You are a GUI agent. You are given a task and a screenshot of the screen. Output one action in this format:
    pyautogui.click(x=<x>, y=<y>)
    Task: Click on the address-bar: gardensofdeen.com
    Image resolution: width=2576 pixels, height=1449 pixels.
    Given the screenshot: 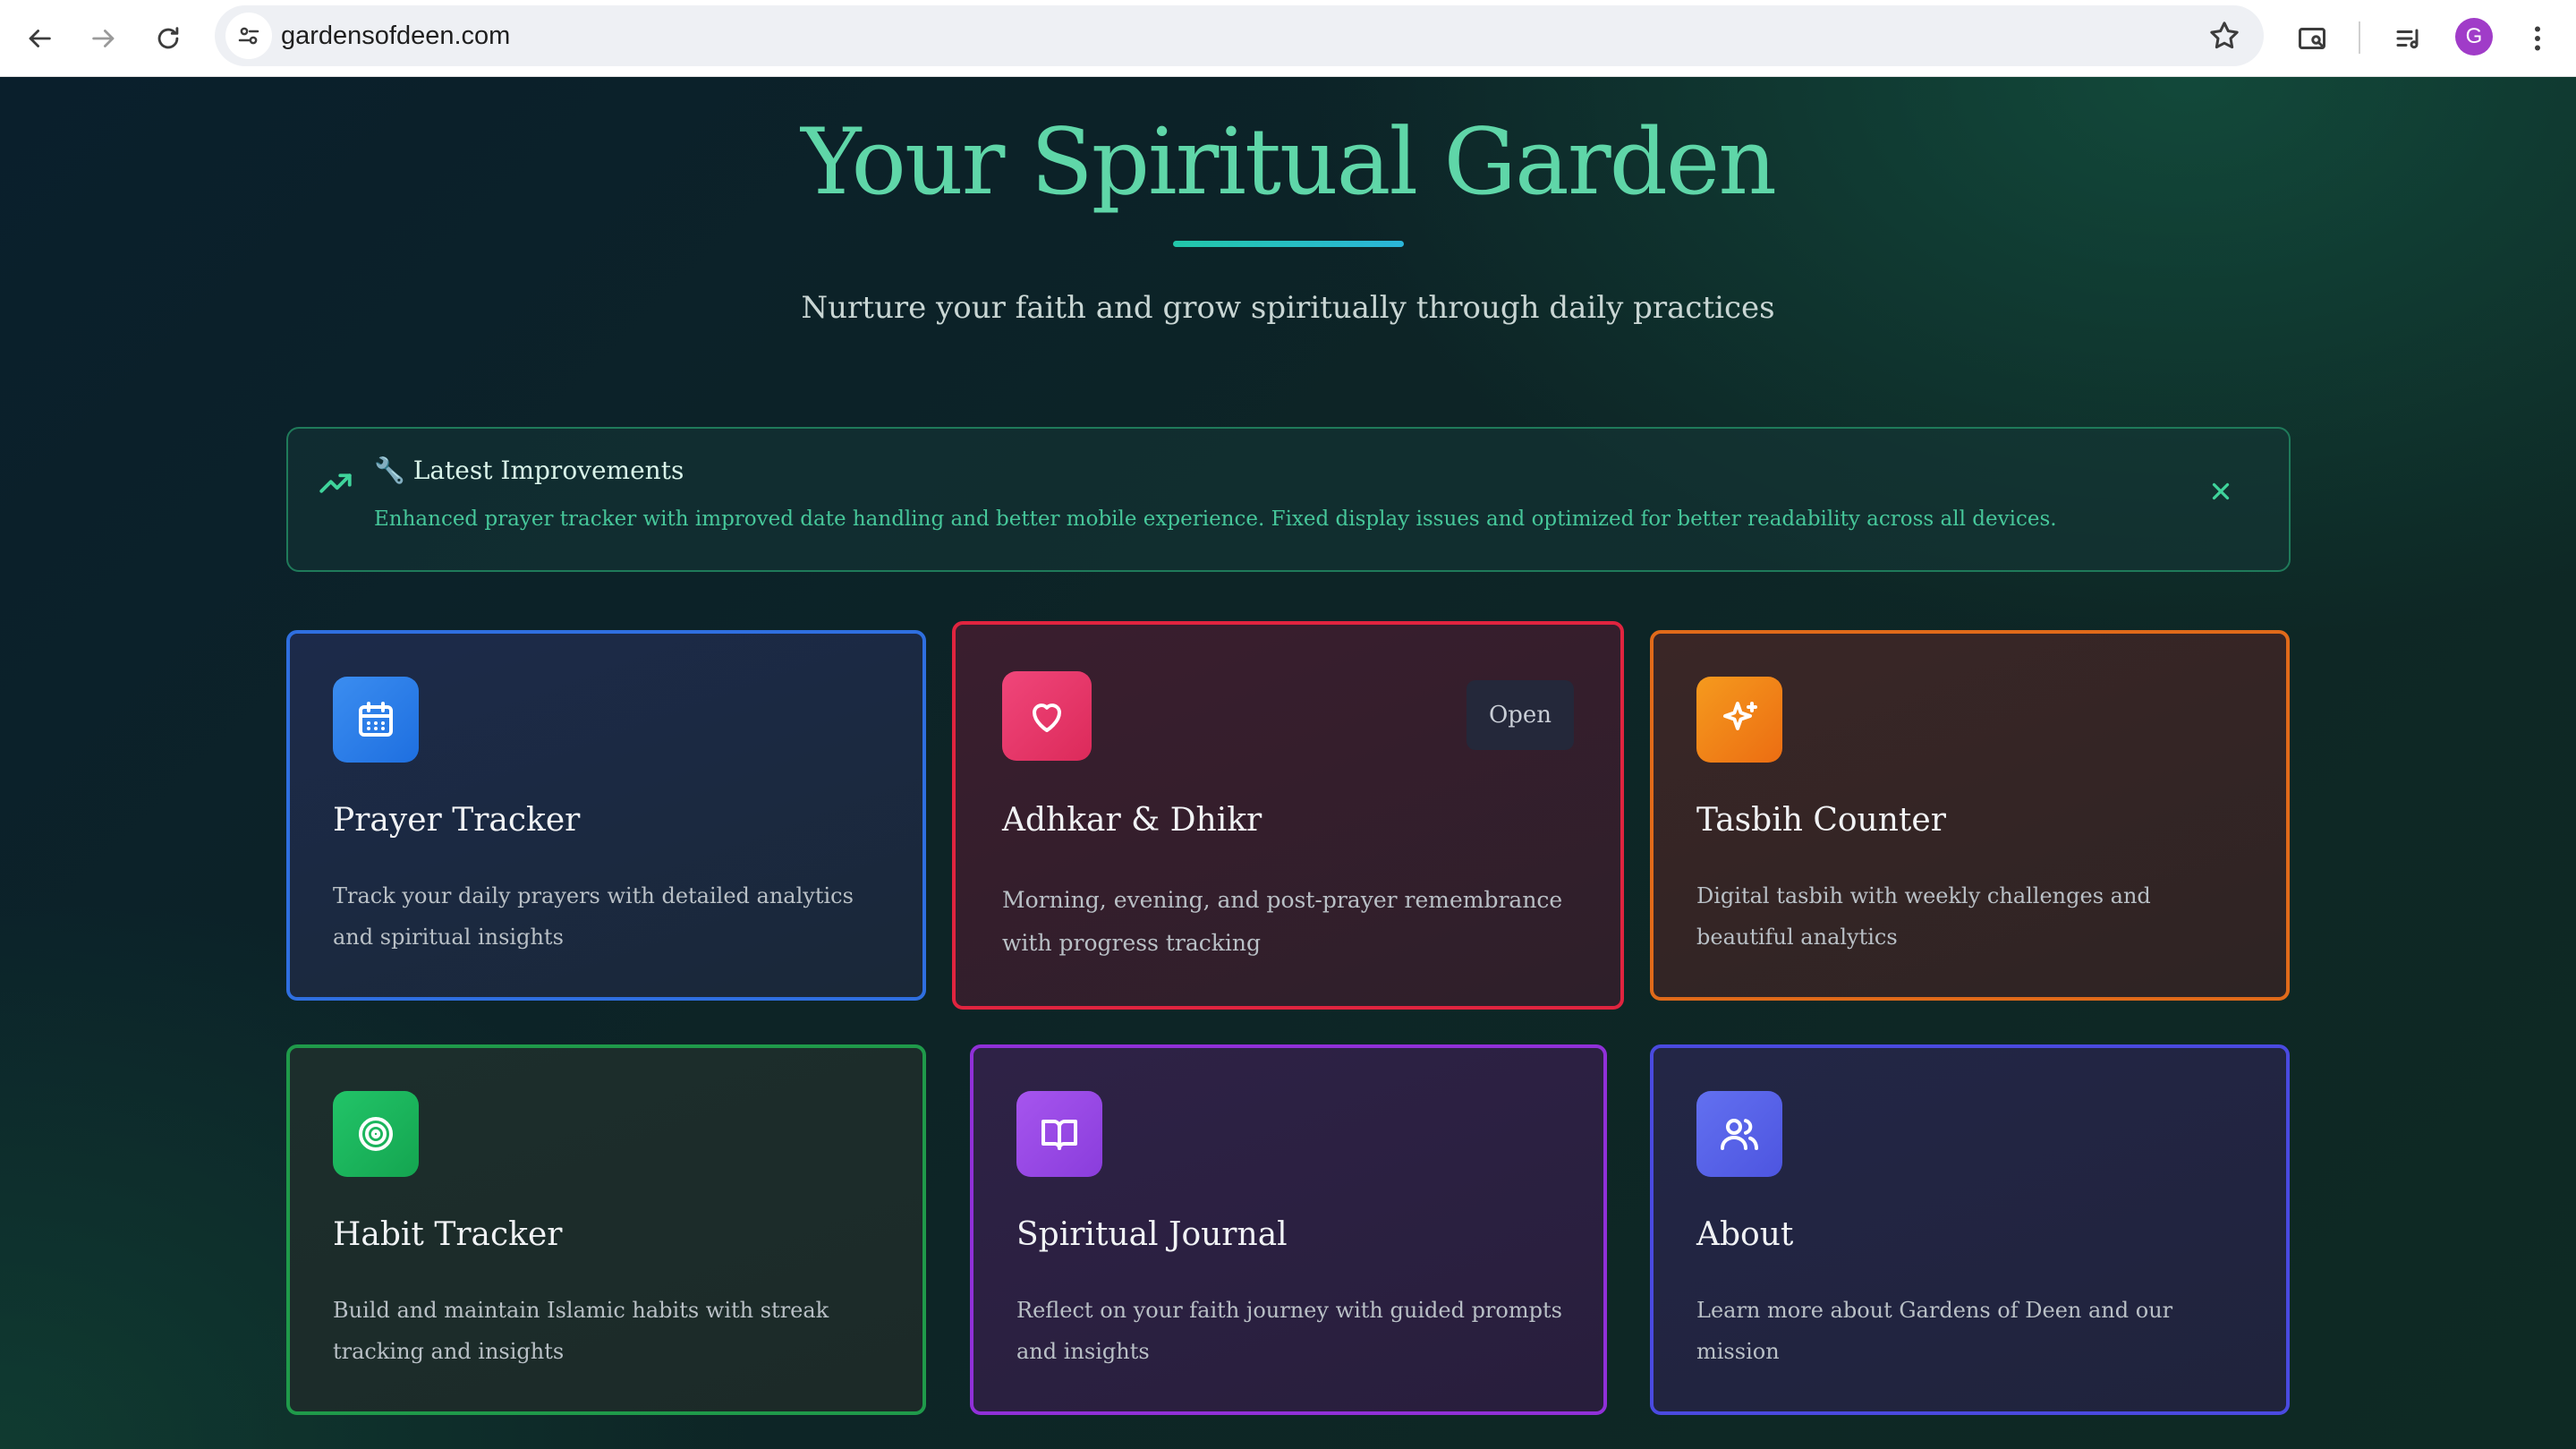 What is the action you would take?
    pyautogui.click(x=1239, y=35)
    